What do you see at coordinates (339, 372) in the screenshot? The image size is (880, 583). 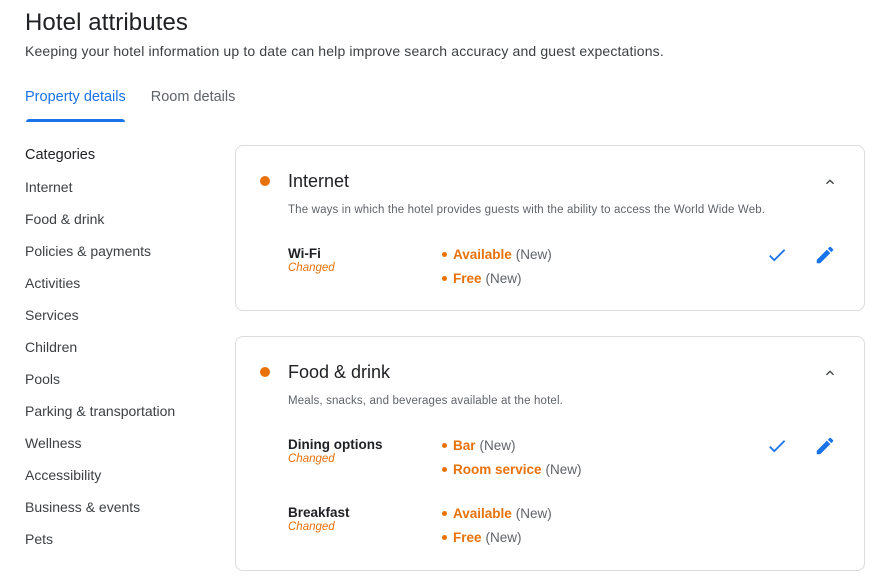 I see `section-title: Food & drink` at bounding box center [339, 372].